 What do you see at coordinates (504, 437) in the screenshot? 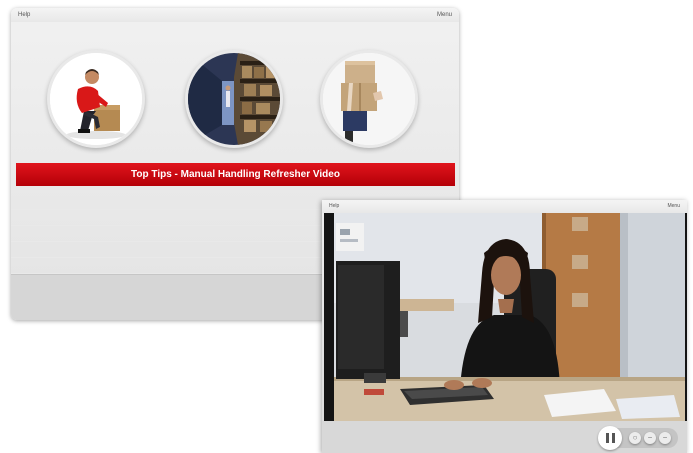
I see `player-controls: ○ − −` at bounding box center [504, 437].